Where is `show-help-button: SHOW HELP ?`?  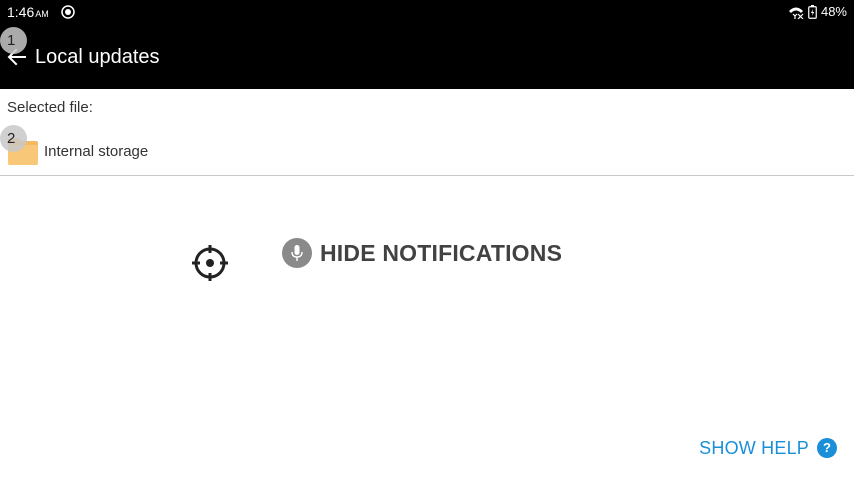 show-help-button: SHOW HELP ? is located at coordinates (768, 448).